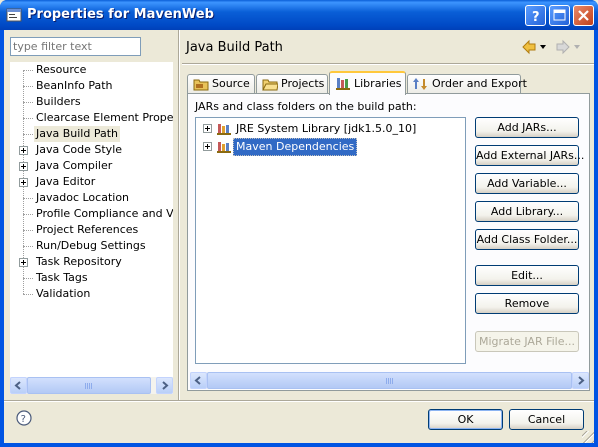 This screenshot has height=447, width=598. Describe the element at coordinates (14, 15) in the screenshot. I see `properties-window-icon` at that location.